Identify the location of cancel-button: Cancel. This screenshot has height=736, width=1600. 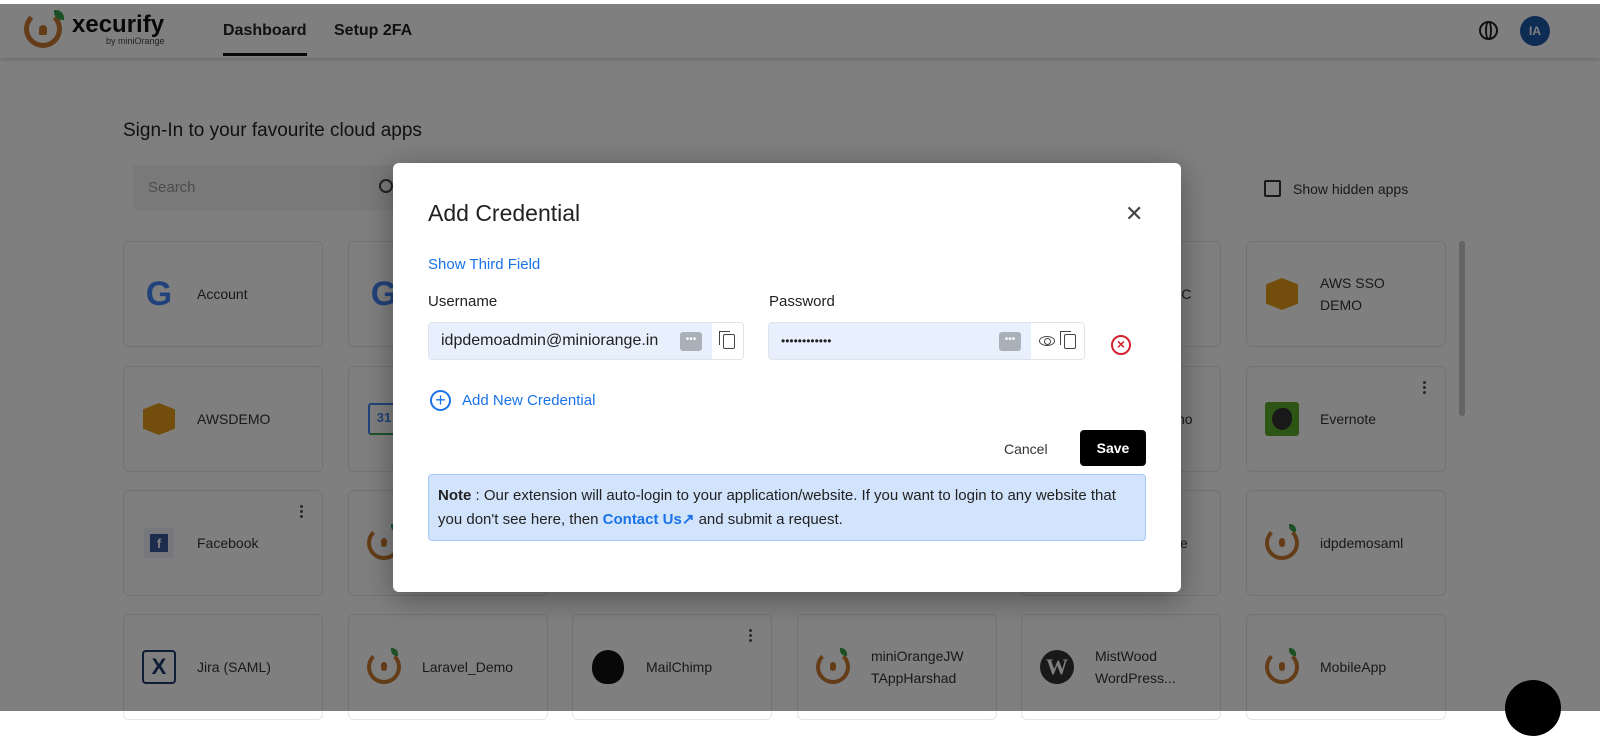
(1026, 449).